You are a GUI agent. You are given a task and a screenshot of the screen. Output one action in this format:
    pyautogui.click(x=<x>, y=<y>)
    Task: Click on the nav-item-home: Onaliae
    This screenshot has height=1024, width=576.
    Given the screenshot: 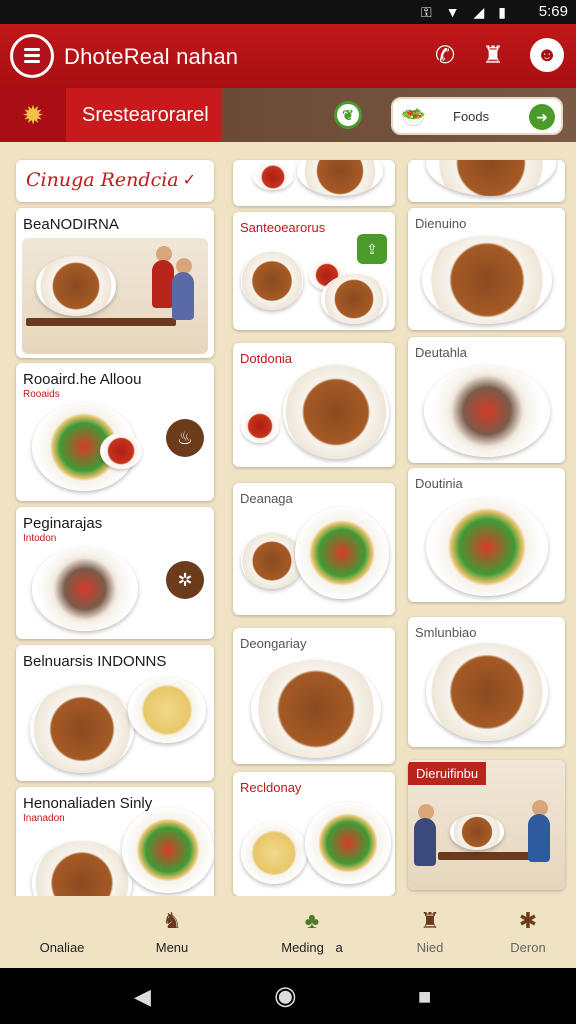 What is the action you would take?
    pyautogui.click(x=62, y=932)
    